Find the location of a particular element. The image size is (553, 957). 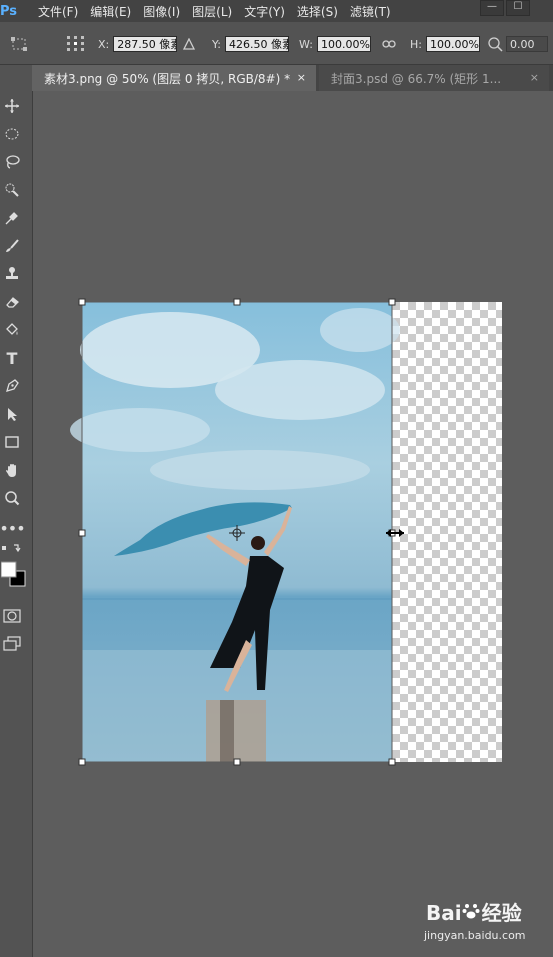

baidu-watermark: Bai 经验 is located at coordinates (474, 911).